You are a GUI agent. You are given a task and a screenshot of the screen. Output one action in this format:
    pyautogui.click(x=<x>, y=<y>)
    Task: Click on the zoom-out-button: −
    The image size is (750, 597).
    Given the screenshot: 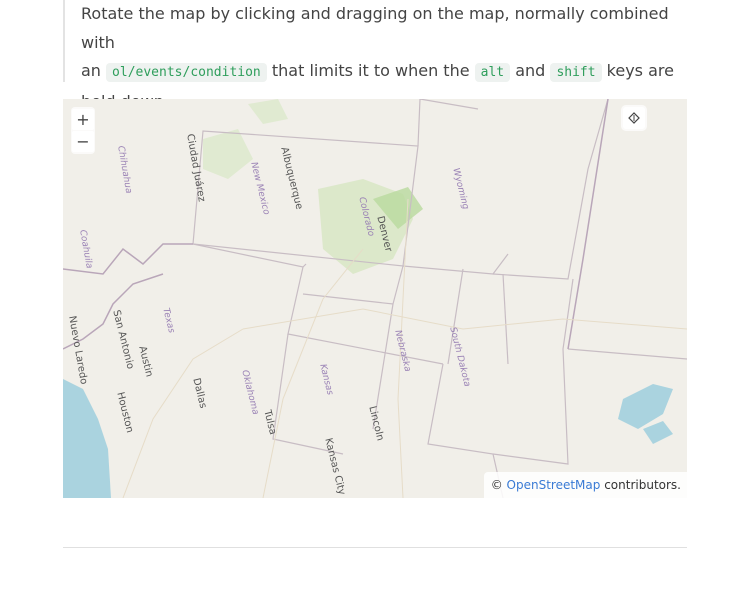 What is the action you would take?
    pyautogui.click(x=83, y=141)
    